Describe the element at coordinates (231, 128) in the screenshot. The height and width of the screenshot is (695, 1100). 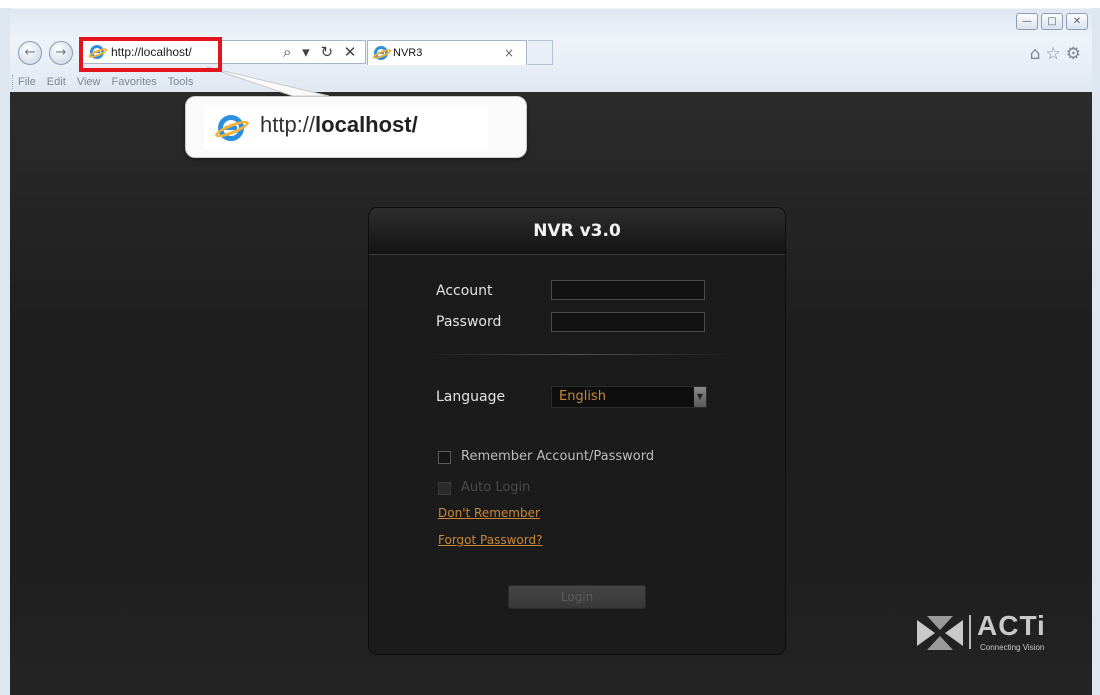
I see `ie-large-icon` at that location.